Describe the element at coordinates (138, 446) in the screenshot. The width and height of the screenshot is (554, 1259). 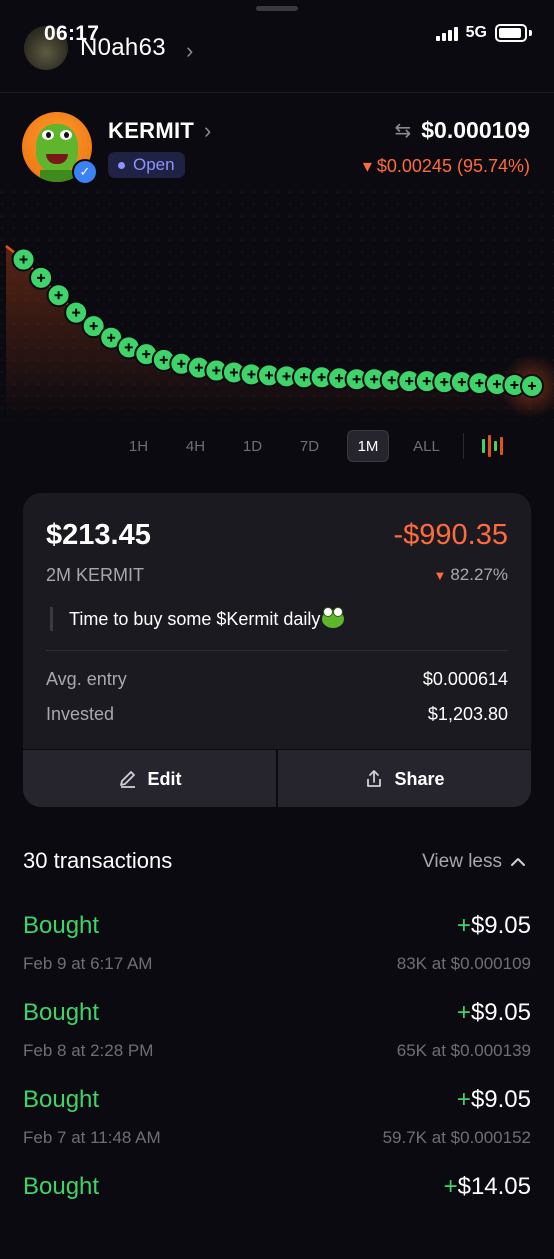
I see `tab-1h: 1H` at that location.